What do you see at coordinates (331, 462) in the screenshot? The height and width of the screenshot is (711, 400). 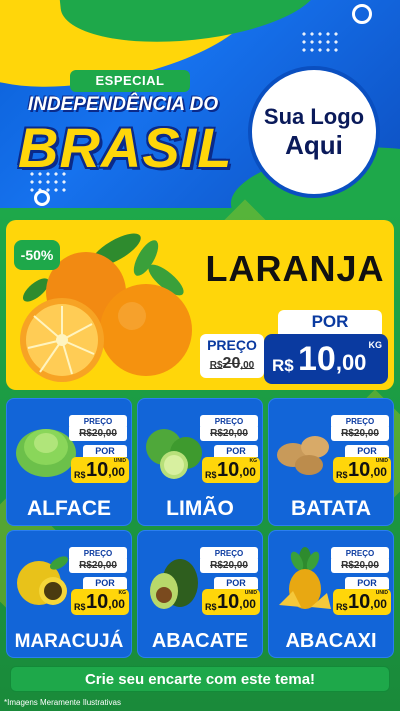 I see `product-card: PREÇO R$20,00 POR R$ 10,00 UNID BATATA` at bounding box center [331, 462].